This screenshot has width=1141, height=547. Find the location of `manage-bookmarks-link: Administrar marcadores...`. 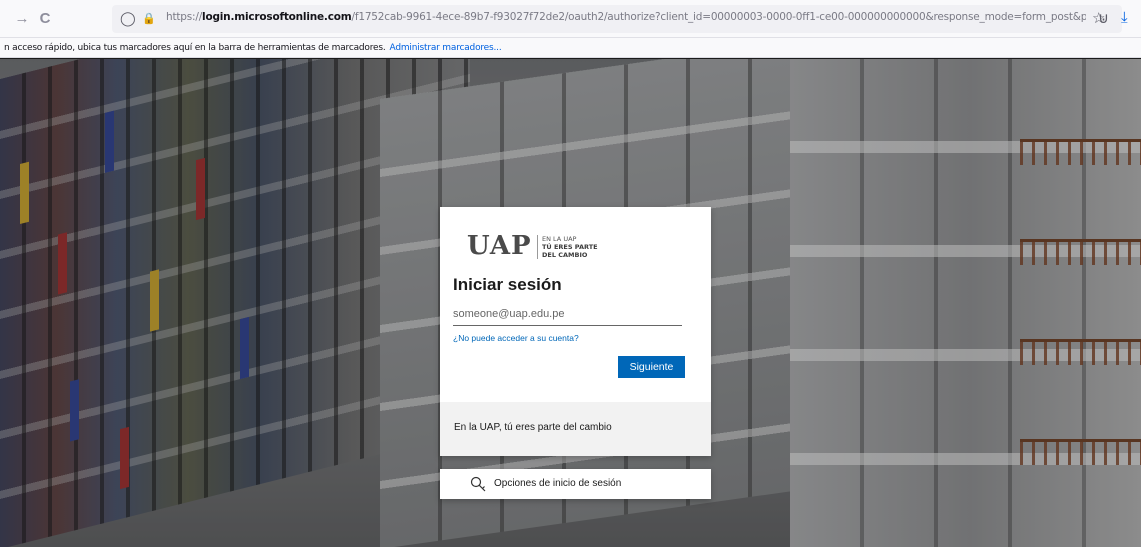

manage-bookmarks-link: Administrar marcadores... is located at coordinates (446, 48).